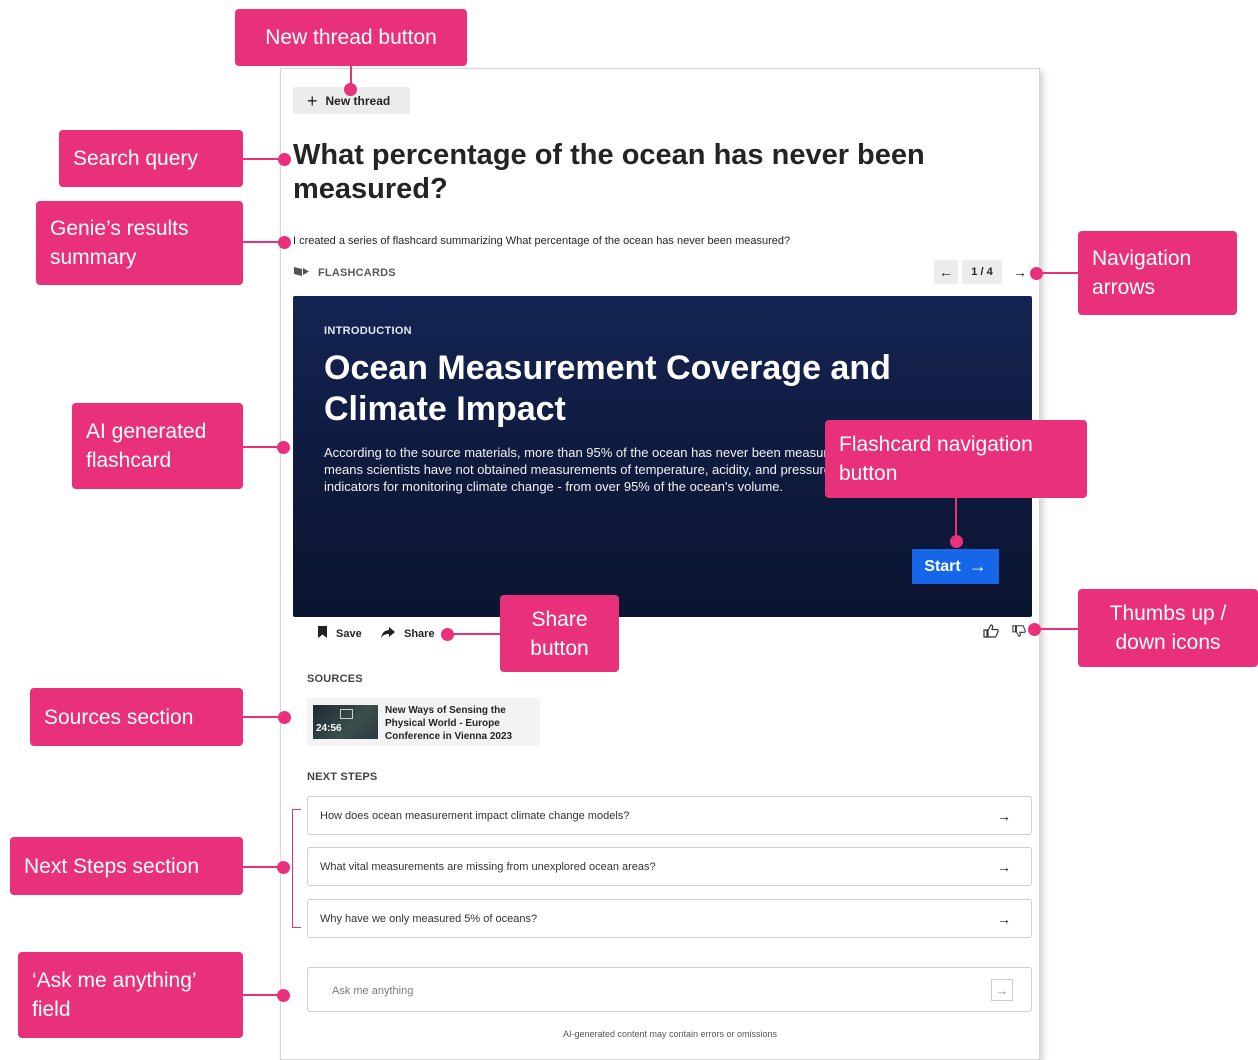  I want to click on flashcards-label: FLASHCARDS, so click(344, 273).